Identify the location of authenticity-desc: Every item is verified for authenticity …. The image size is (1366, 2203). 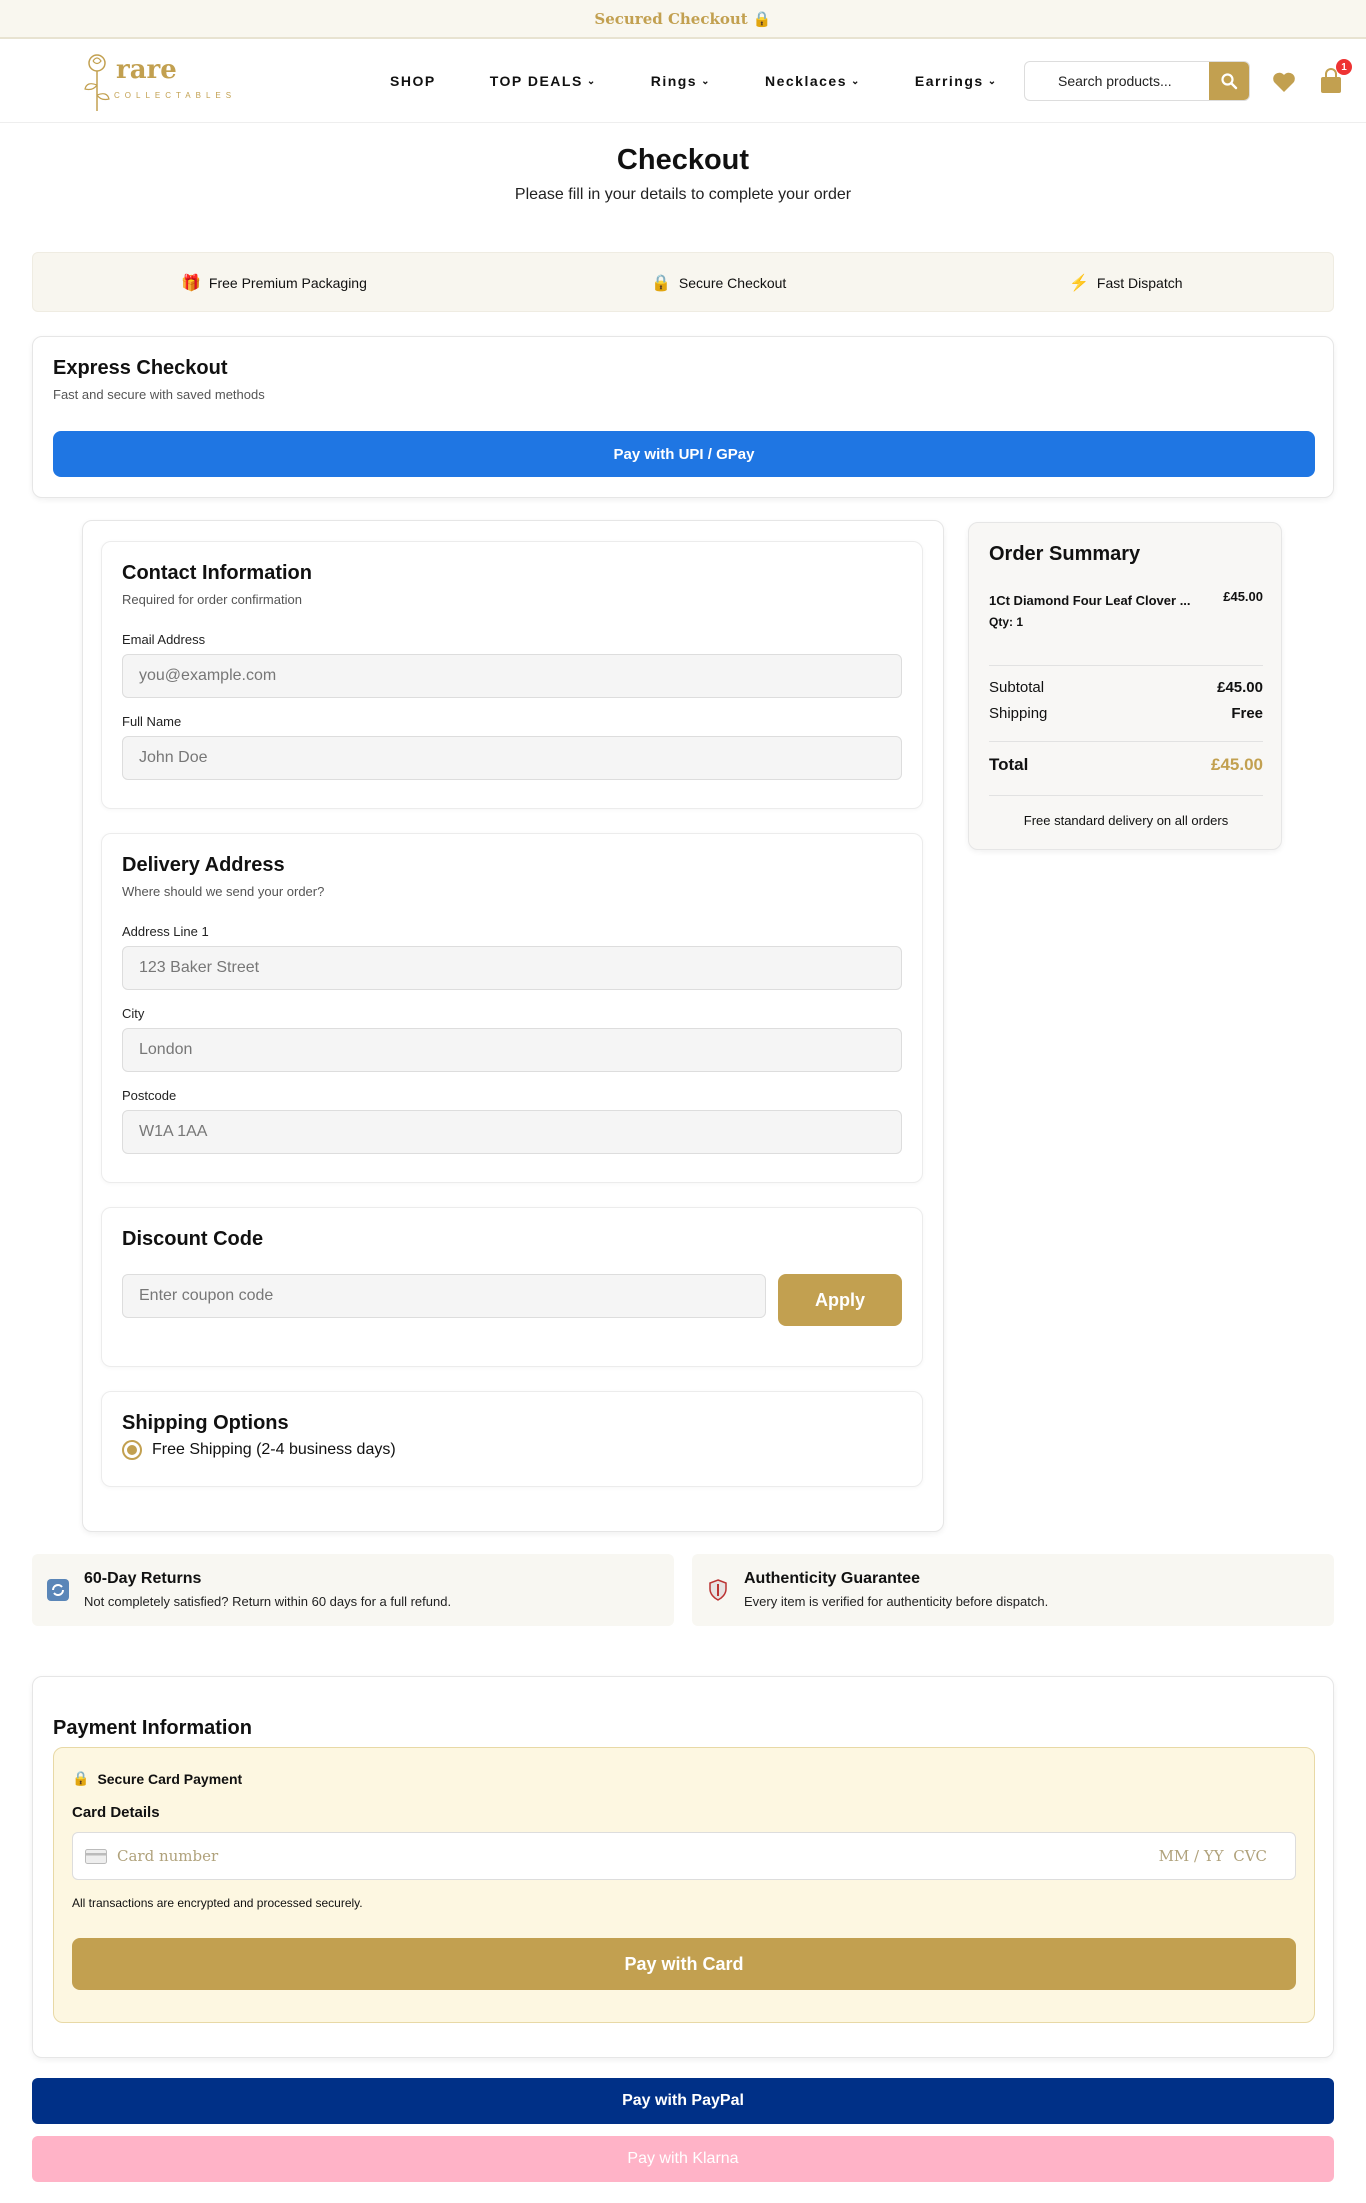
(896, 1601).